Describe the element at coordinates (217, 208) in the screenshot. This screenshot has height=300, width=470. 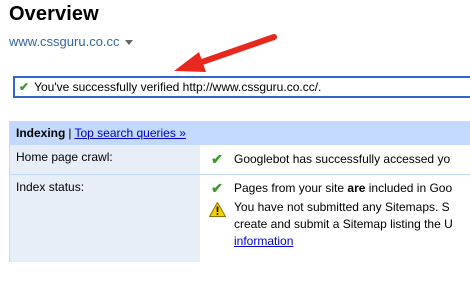
I see `warning-icon` at that location.